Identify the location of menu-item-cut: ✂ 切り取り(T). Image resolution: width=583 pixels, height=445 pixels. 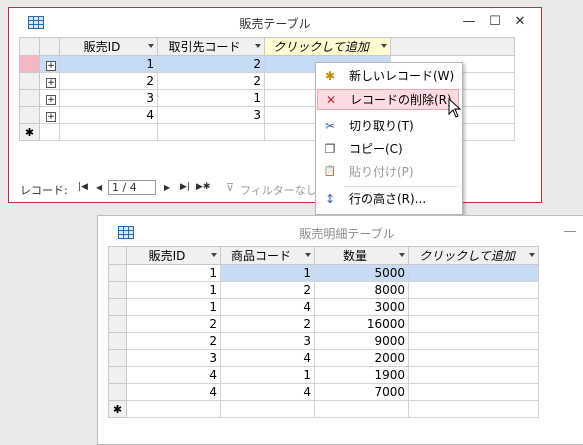
(388, 126).